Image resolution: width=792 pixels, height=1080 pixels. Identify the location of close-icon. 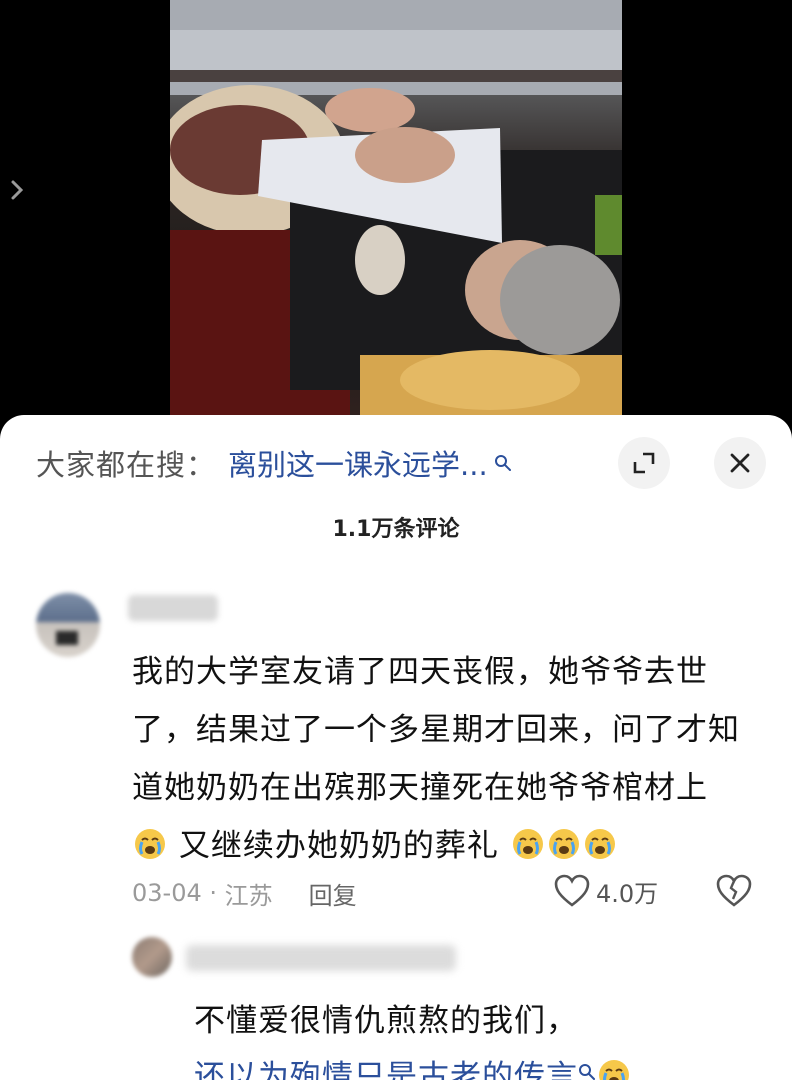
(740, 463).